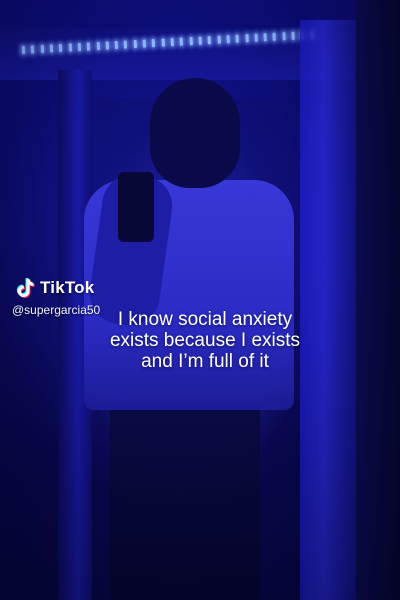  Describe the element at coordinates (25, 288) in the screenshot. I see `tiktok-logo-icon` at that location.